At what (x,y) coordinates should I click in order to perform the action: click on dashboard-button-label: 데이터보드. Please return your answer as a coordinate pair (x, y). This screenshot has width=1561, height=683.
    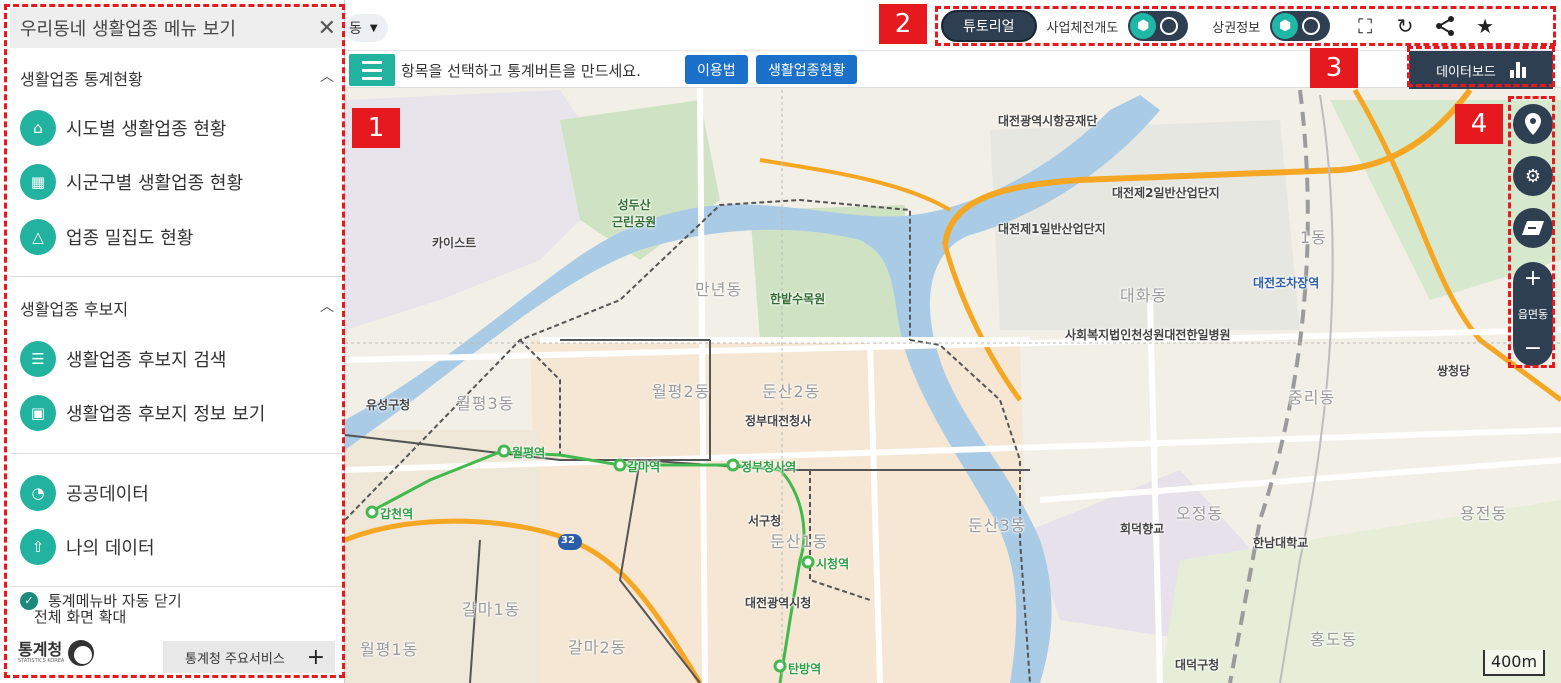
    Looking at the image, I should click on (1466, 72).